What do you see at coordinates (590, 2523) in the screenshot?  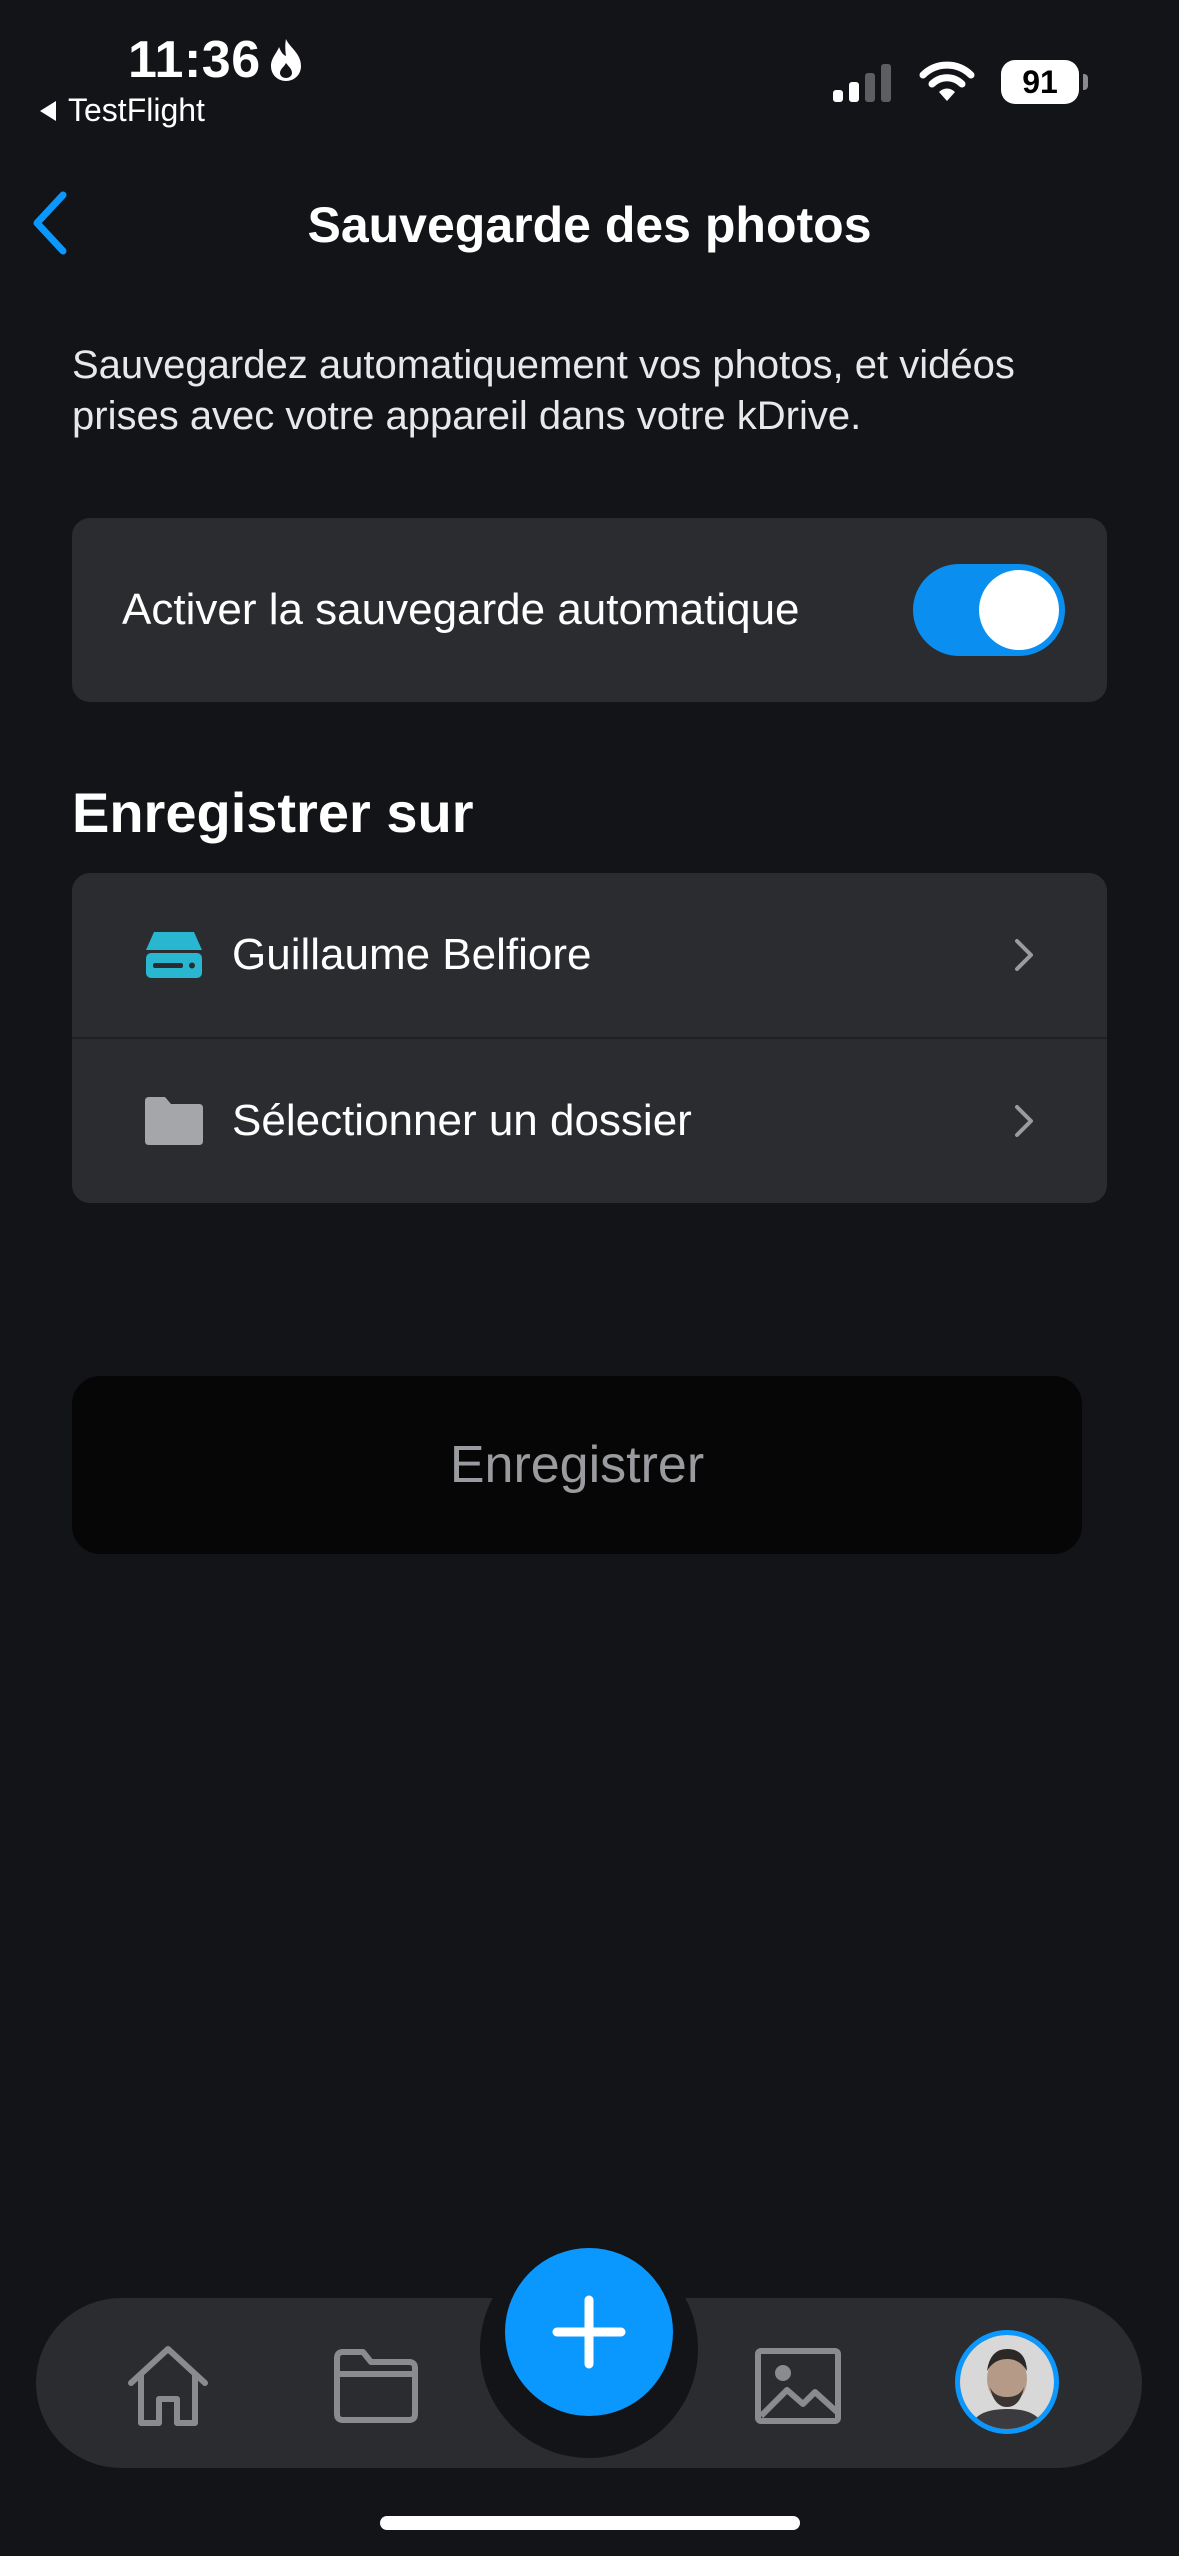 I see `home-indicator` at bounding box center [590, 2523].